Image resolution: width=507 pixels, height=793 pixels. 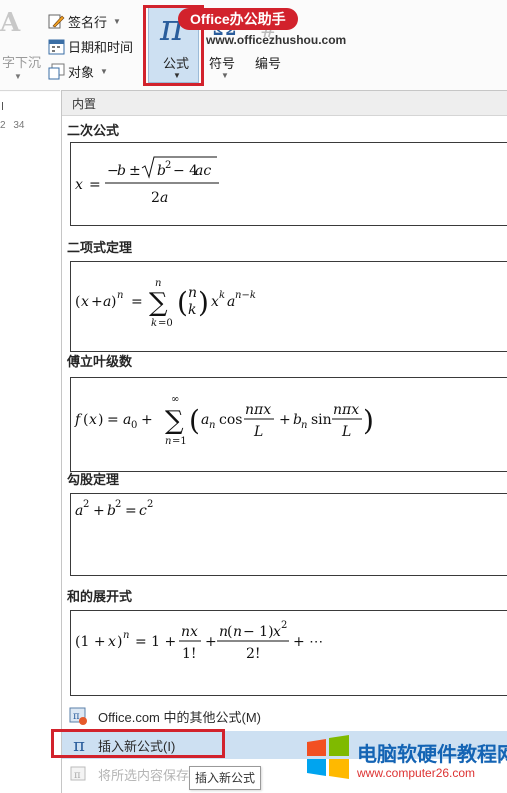 What do you see at coordinates (288, 534) in the screenshot?
I see `equation-pythagorean: a2 + b2 = c2` at bounding box center [288, 534].